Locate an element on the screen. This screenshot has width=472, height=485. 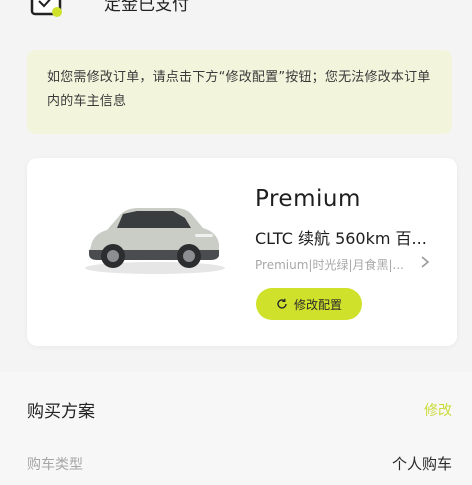
order-status-row: 定金已支付 is located at coordinates (236, 15).